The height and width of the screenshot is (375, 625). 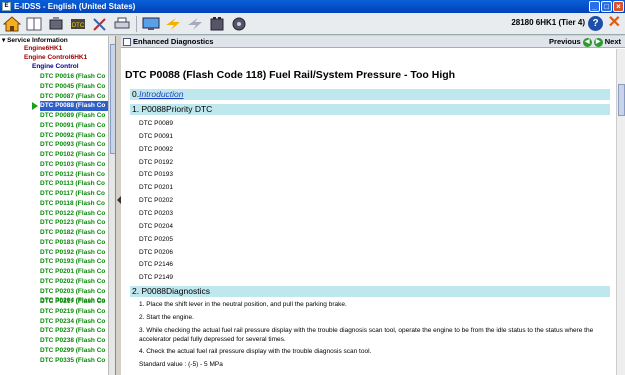 I want to click on content-header: Enhanced Diagnostics Previous ◀ ▶ Next, so click(x=373, y=42).